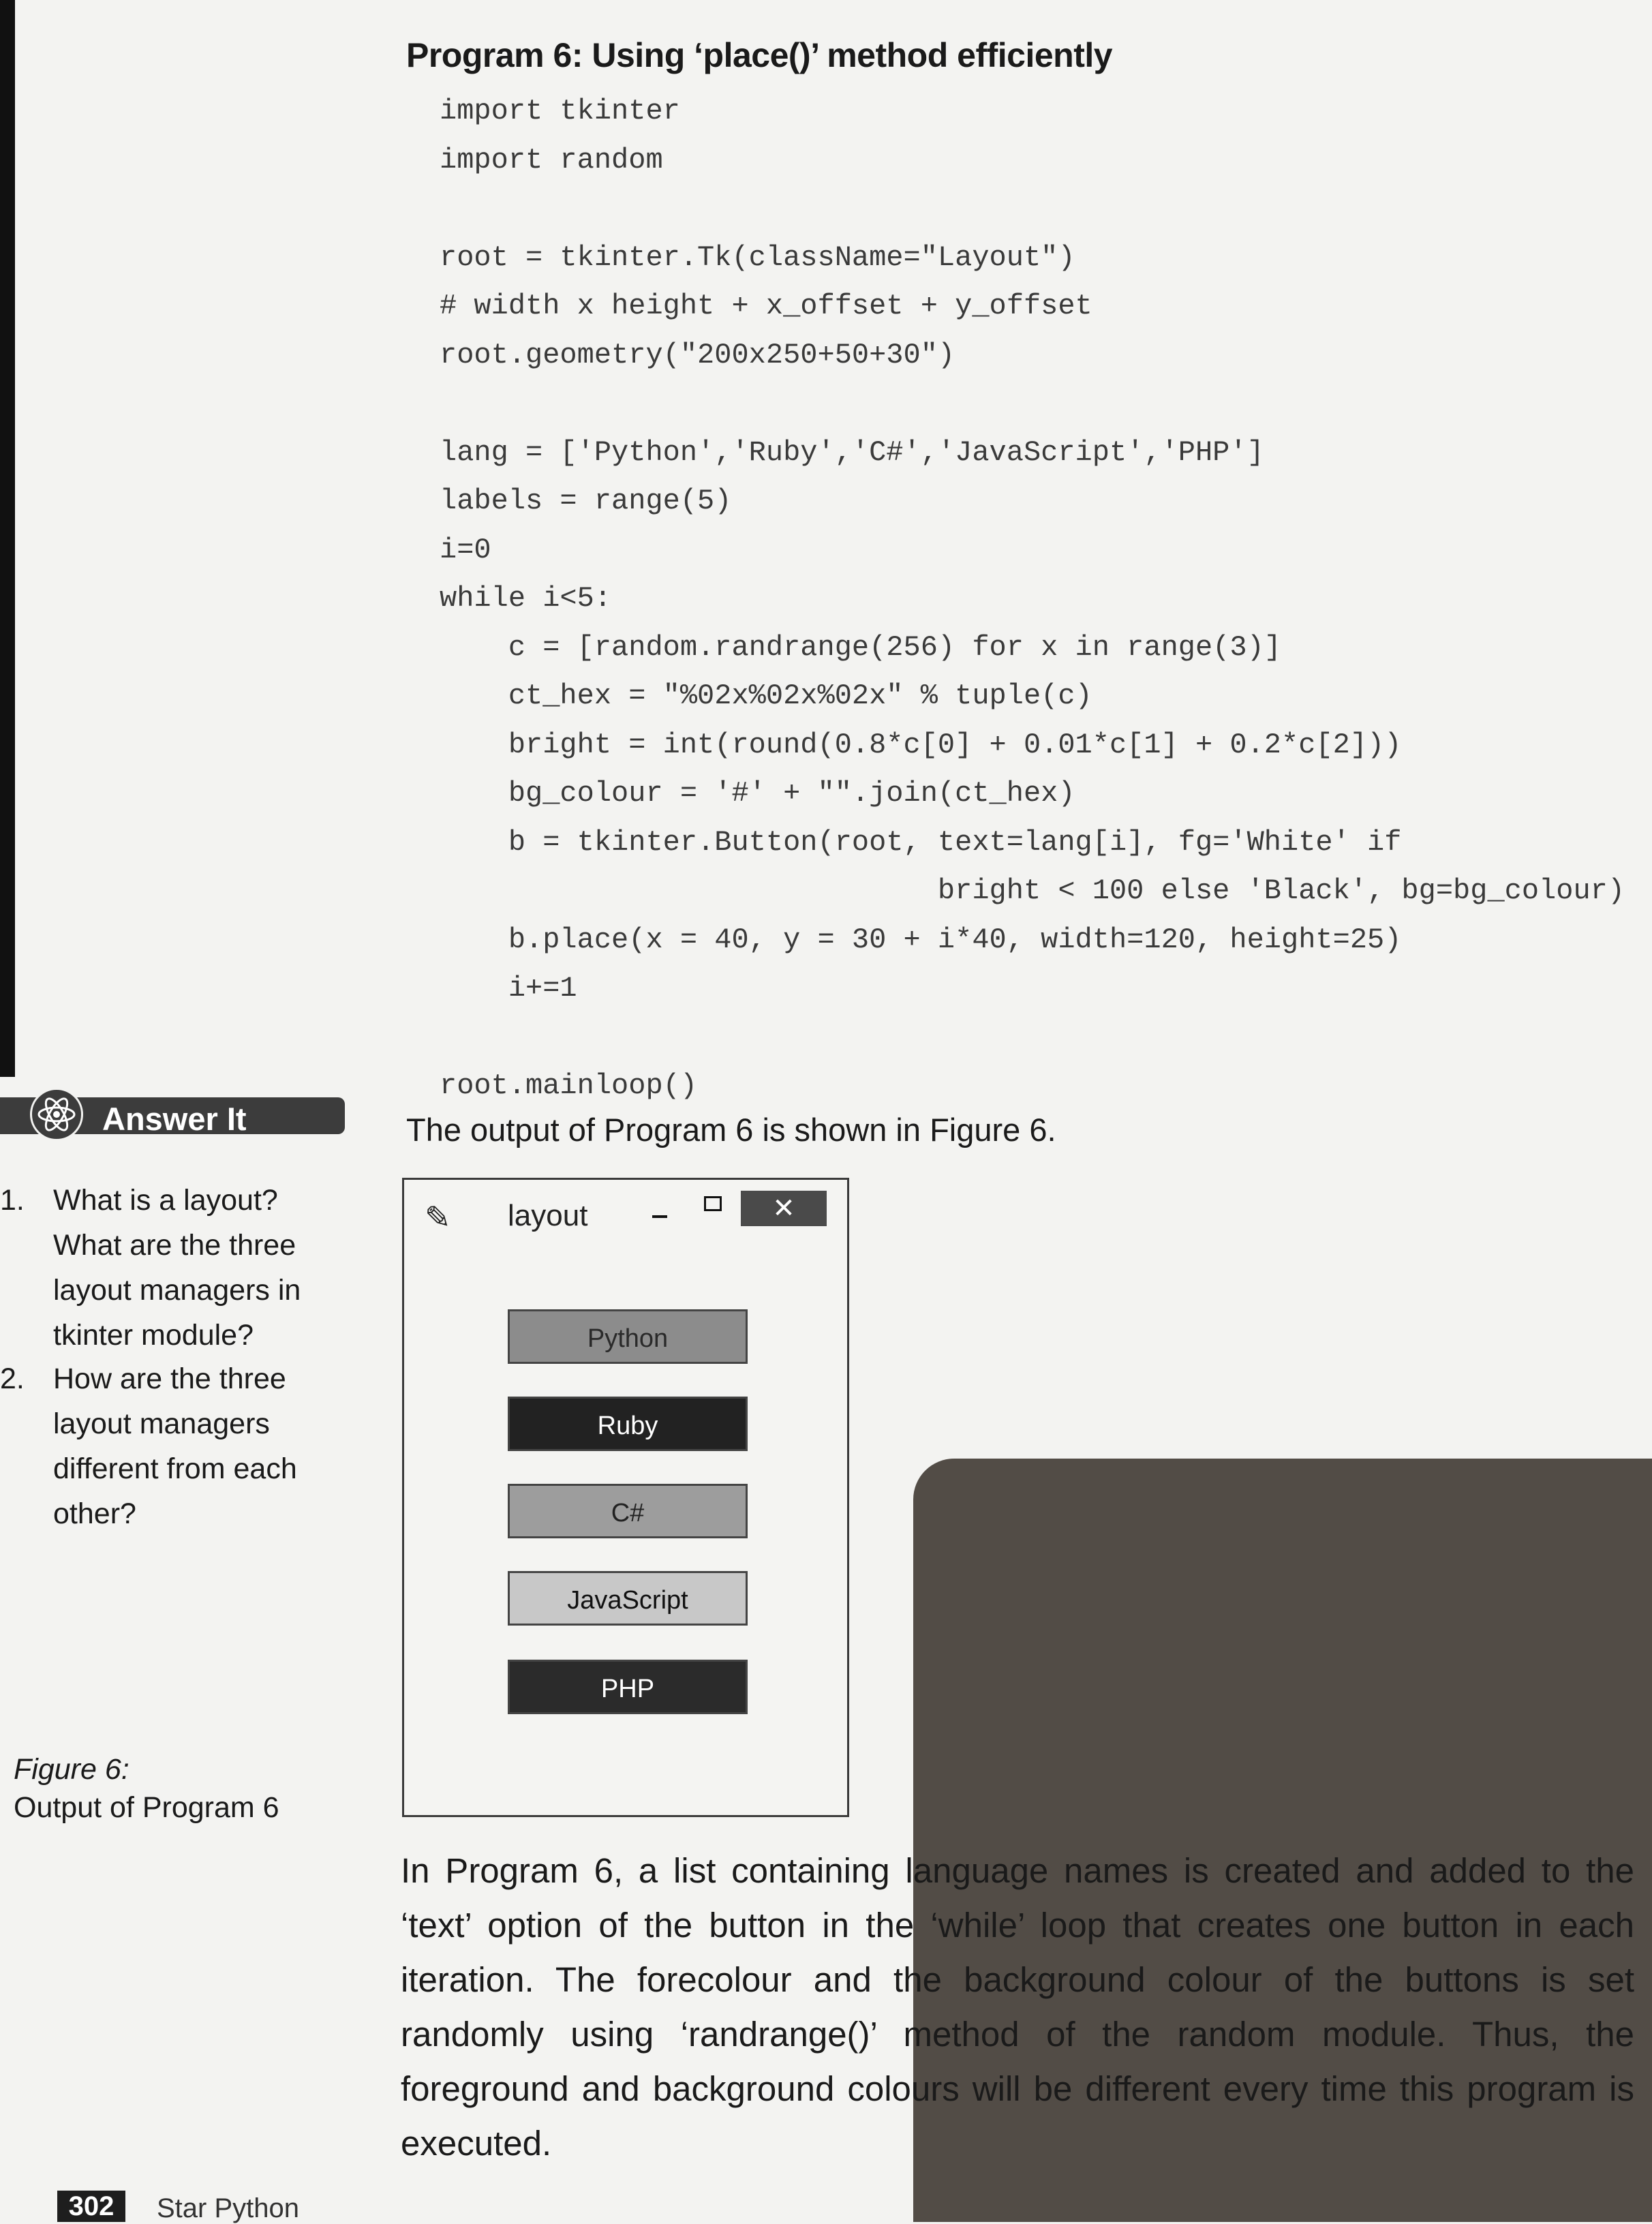 Image resolution: width=1652 pixels, height=2224 pixels. I want to click on code-line: import tkinter, so click(560, 111).